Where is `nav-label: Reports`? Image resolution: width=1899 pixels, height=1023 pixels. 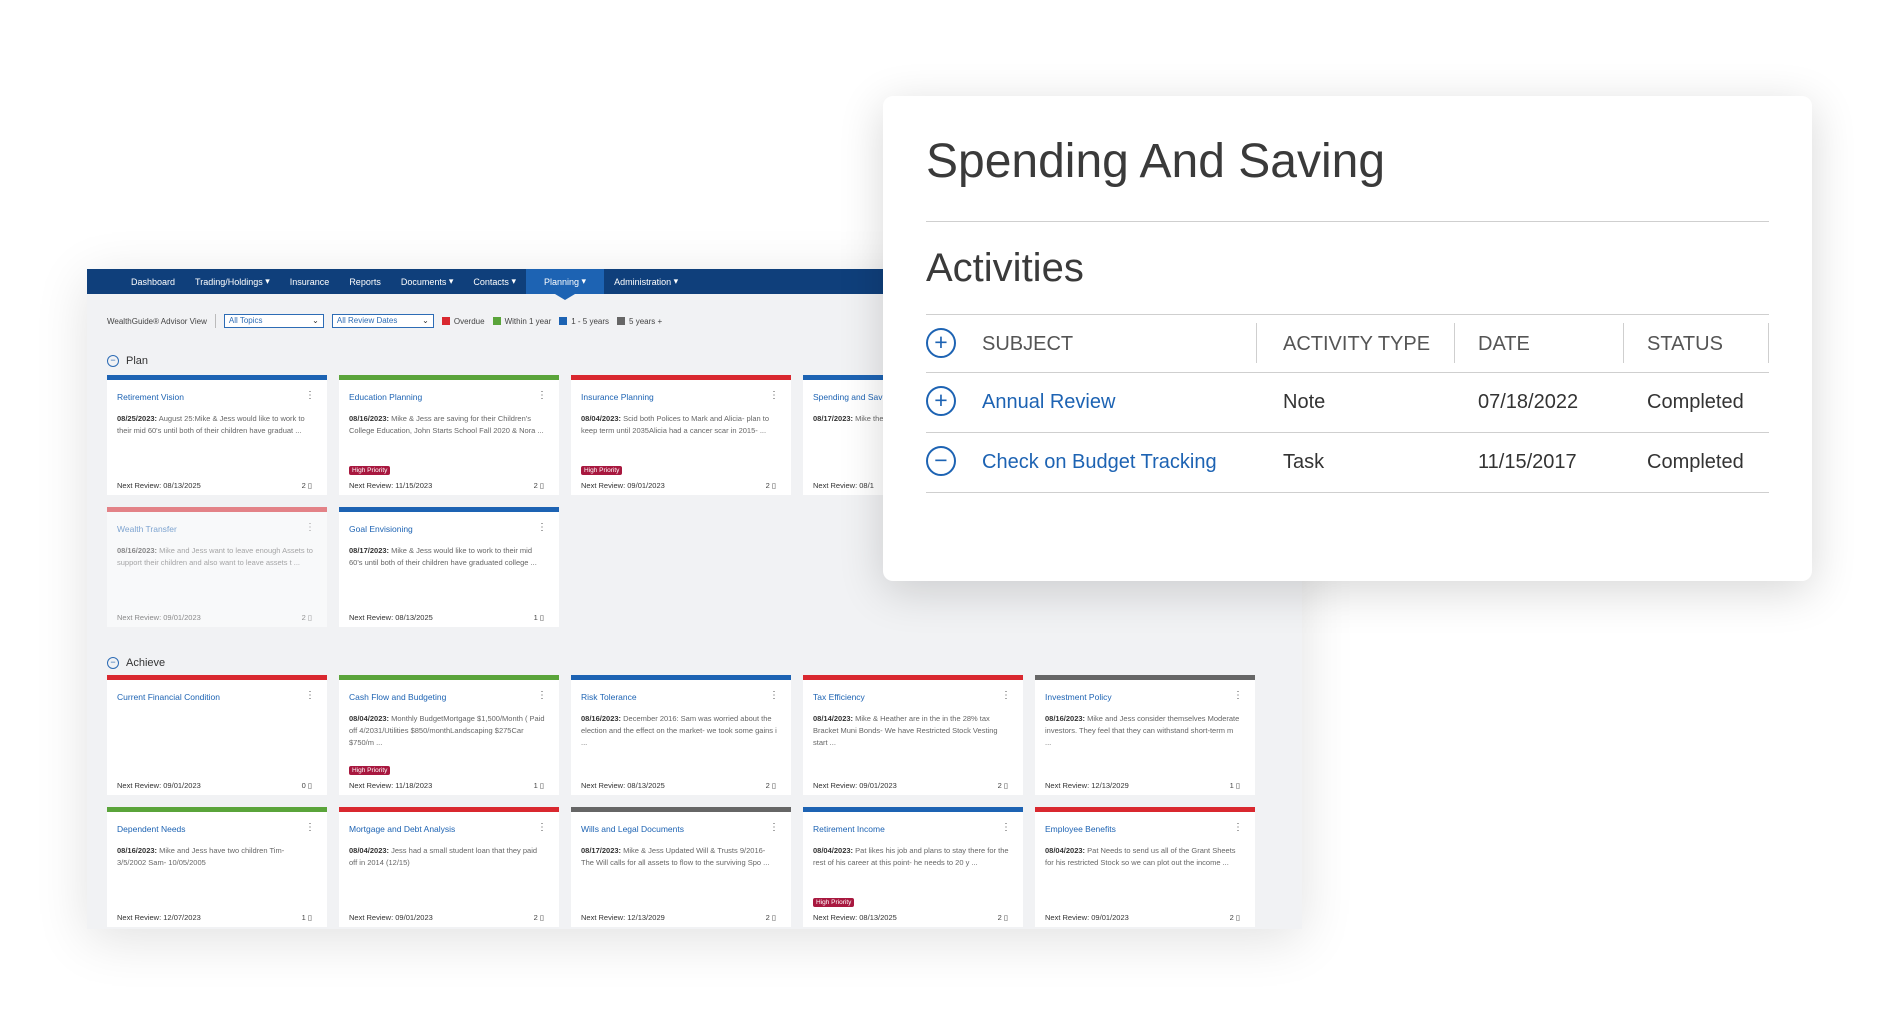 nav-label: Reports is located at coordinates (365, 281).